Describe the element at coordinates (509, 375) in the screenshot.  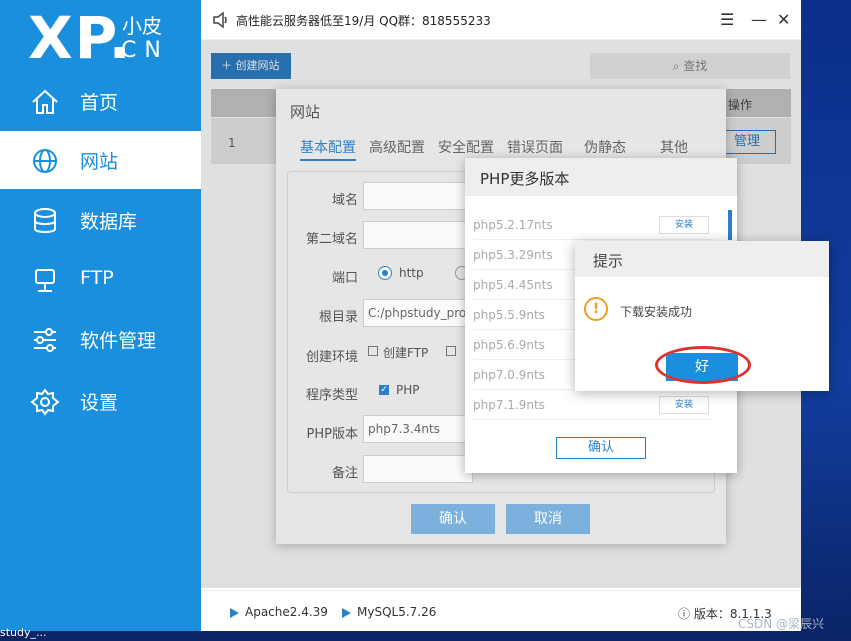
I see `php-version-name: php7.0.9nts` at that location.